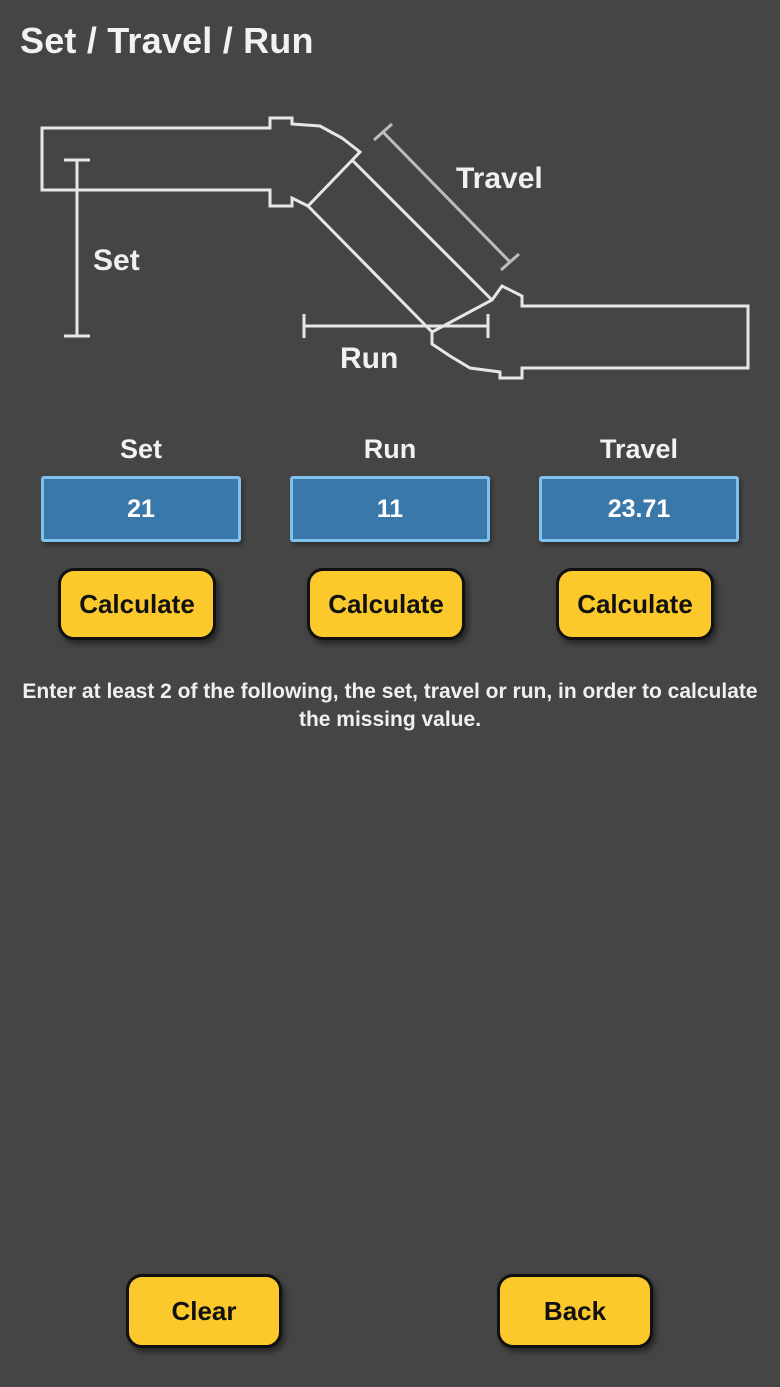 The width and height of the screenshot is (780, 1387). What do you see at coordinates (390, 449) in the screenshot?
I see `run-label: Run` at bounding box center [390, 449].